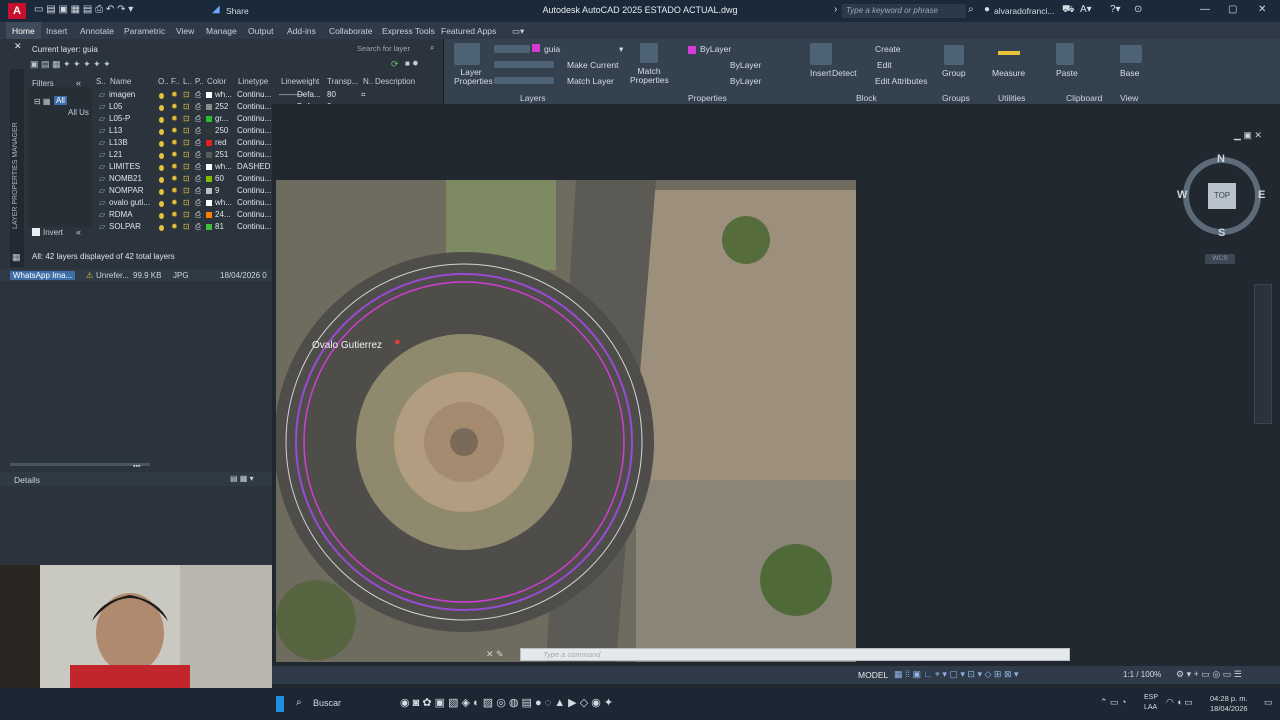 This screenshot has height=720, width=1280. I want to click on search-icon: ⌕, so click(971, 11).